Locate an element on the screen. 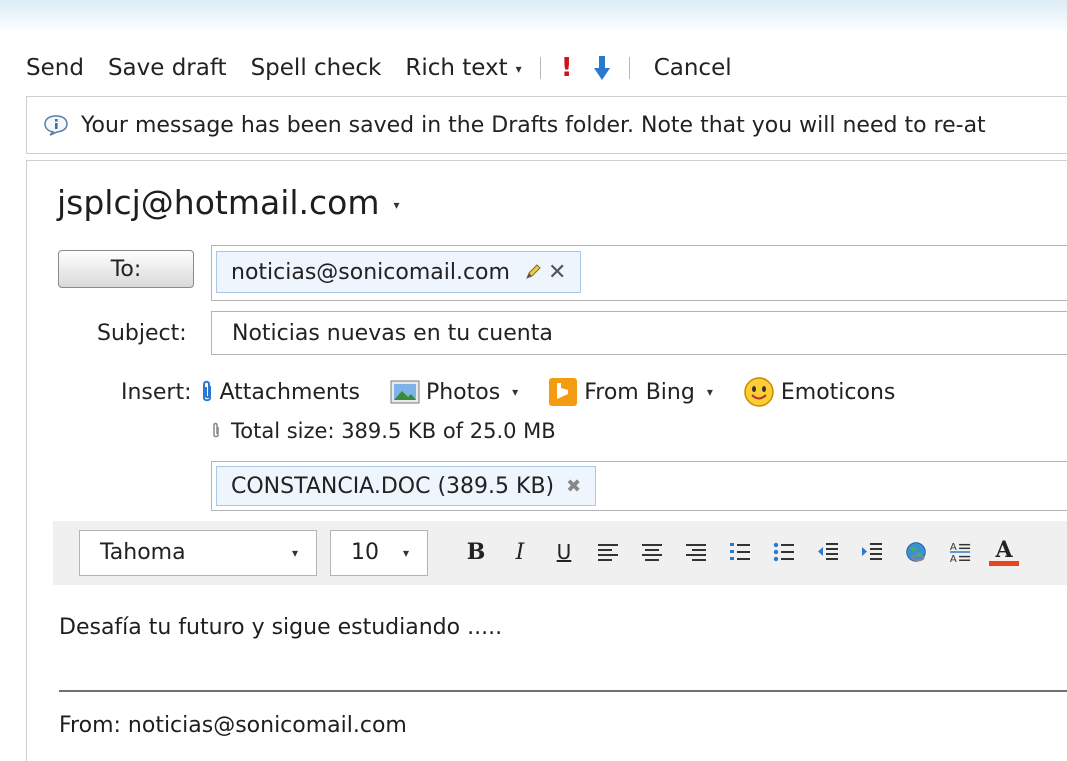 The image size is (1067, 761). font-size-value: 10 is located at coordinates (365, 552).